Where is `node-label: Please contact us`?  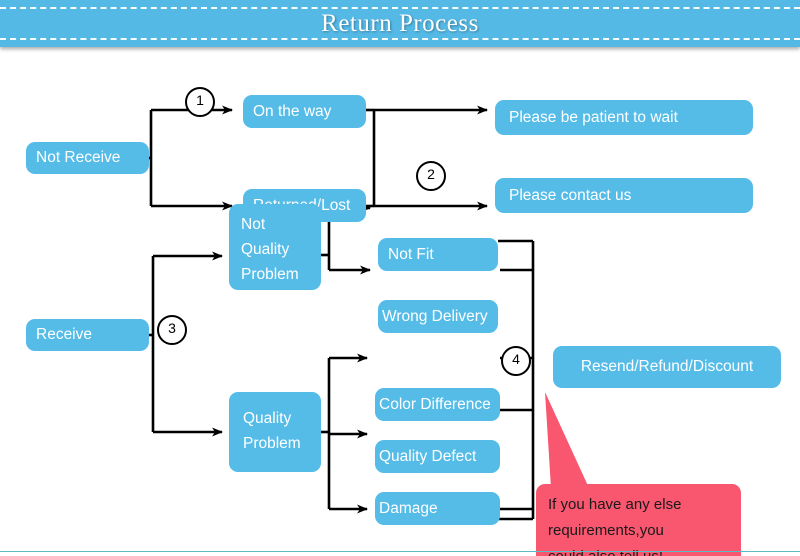
node-label: Please contact us is located at coordinates (570, 195).